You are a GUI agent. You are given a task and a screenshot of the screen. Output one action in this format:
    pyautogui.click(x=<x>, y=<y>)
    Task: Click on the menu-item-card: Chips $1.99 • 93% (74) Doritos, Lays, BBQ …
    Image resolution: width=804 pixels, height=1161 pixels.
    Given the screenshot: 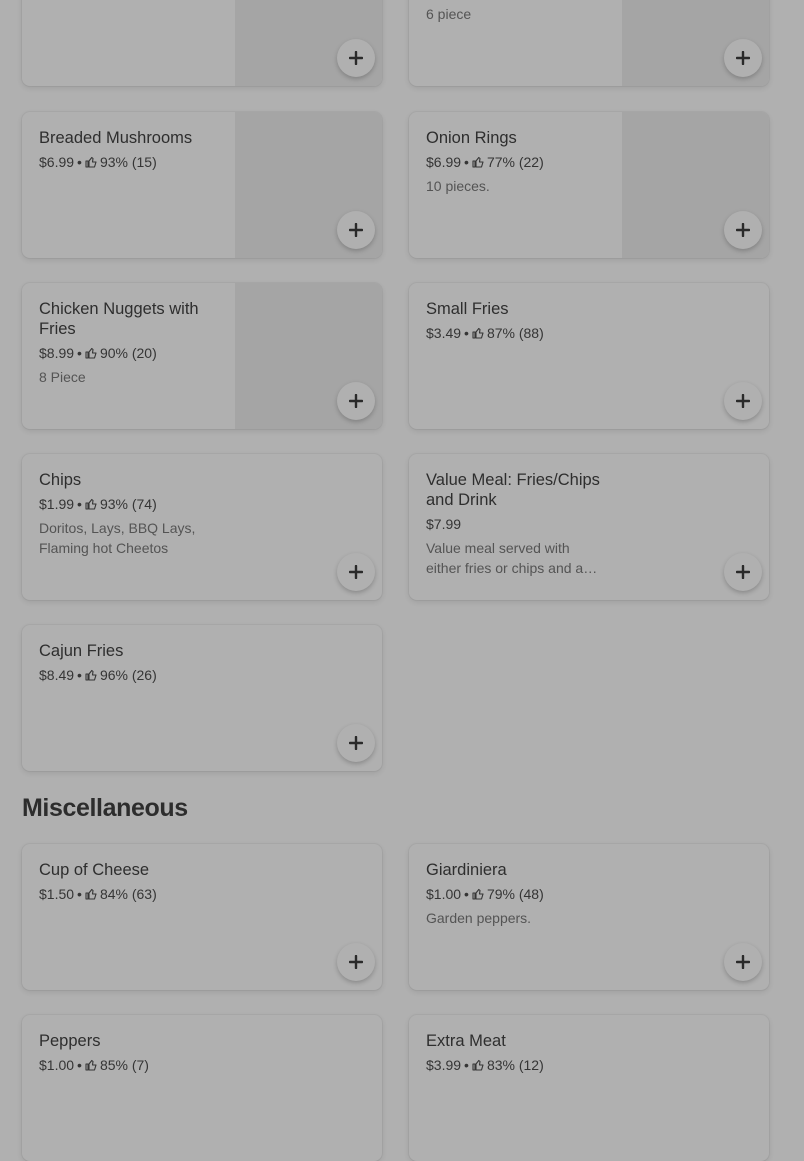 What is the action you would take?
    pyautogui.click(x=202, y=527)
    